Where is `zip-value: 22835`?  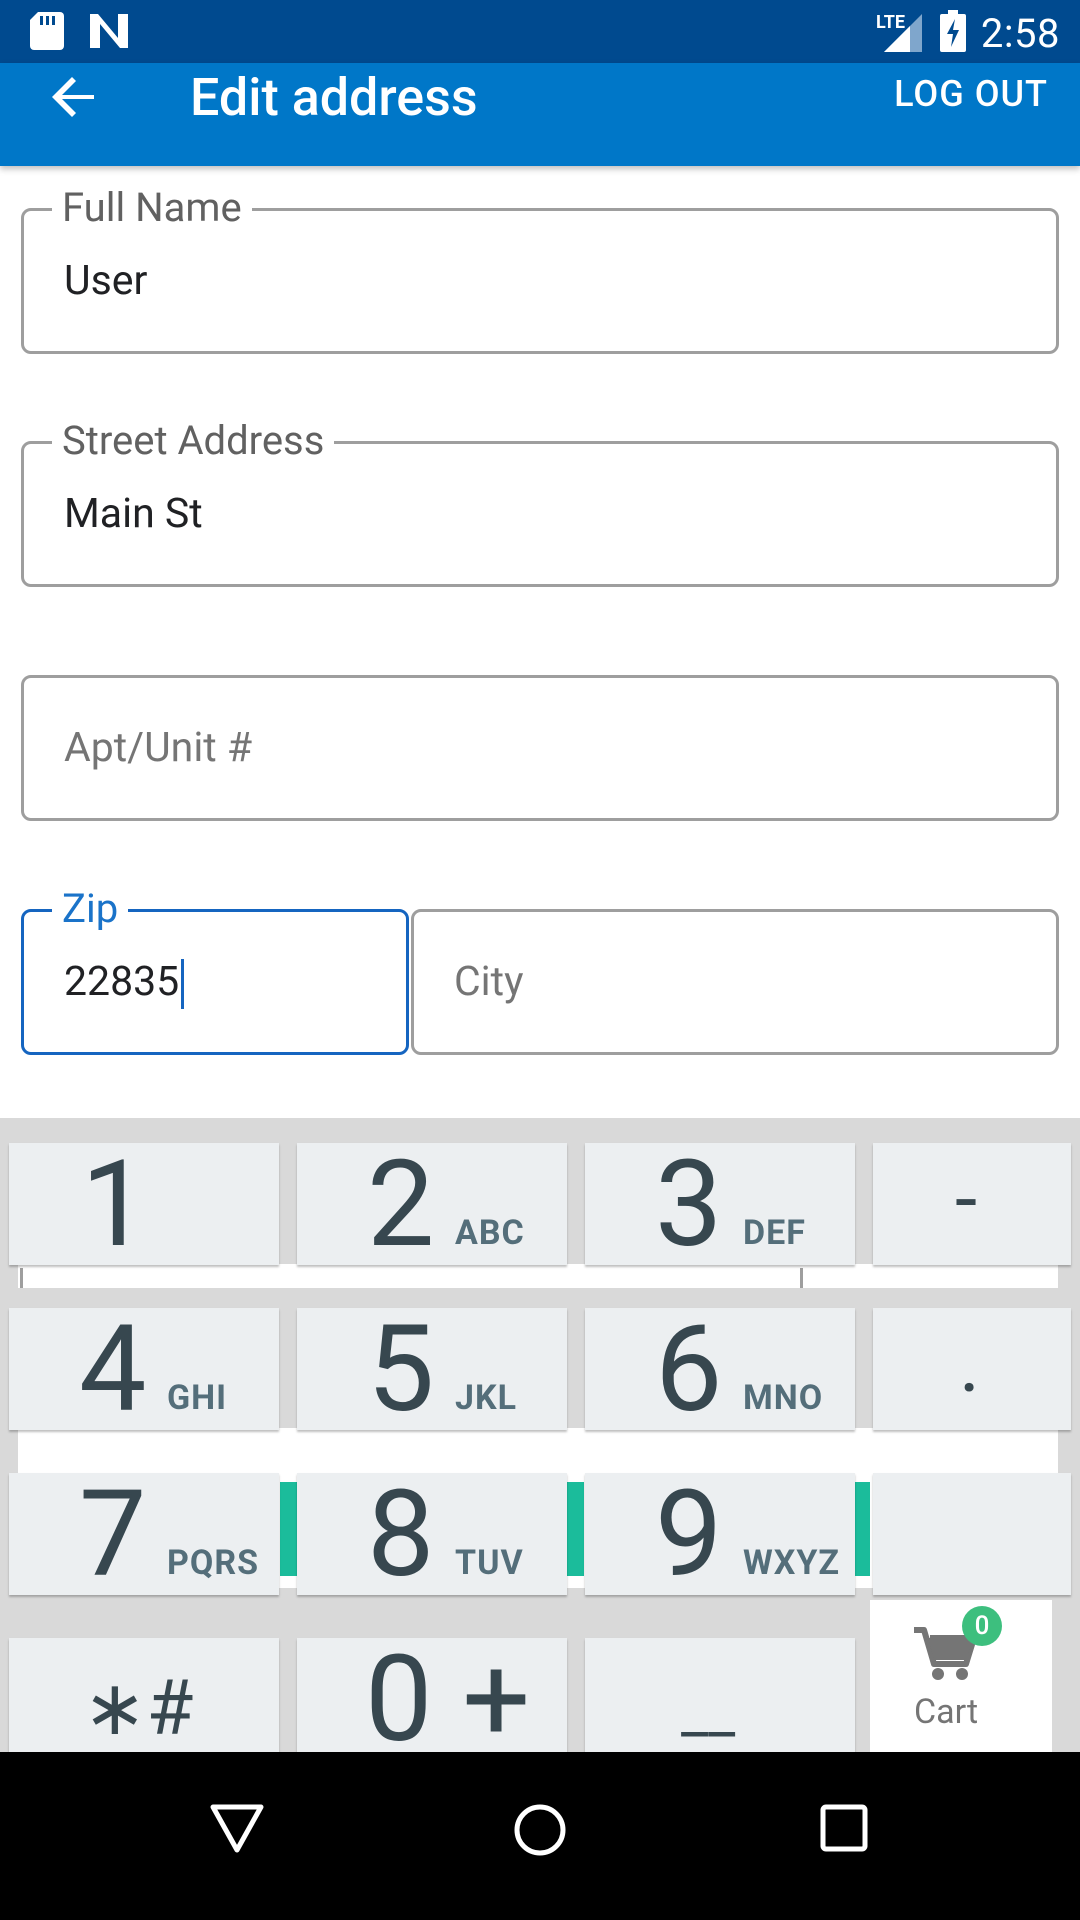
zip-value: 22835 is located at coordinates (122, 982).